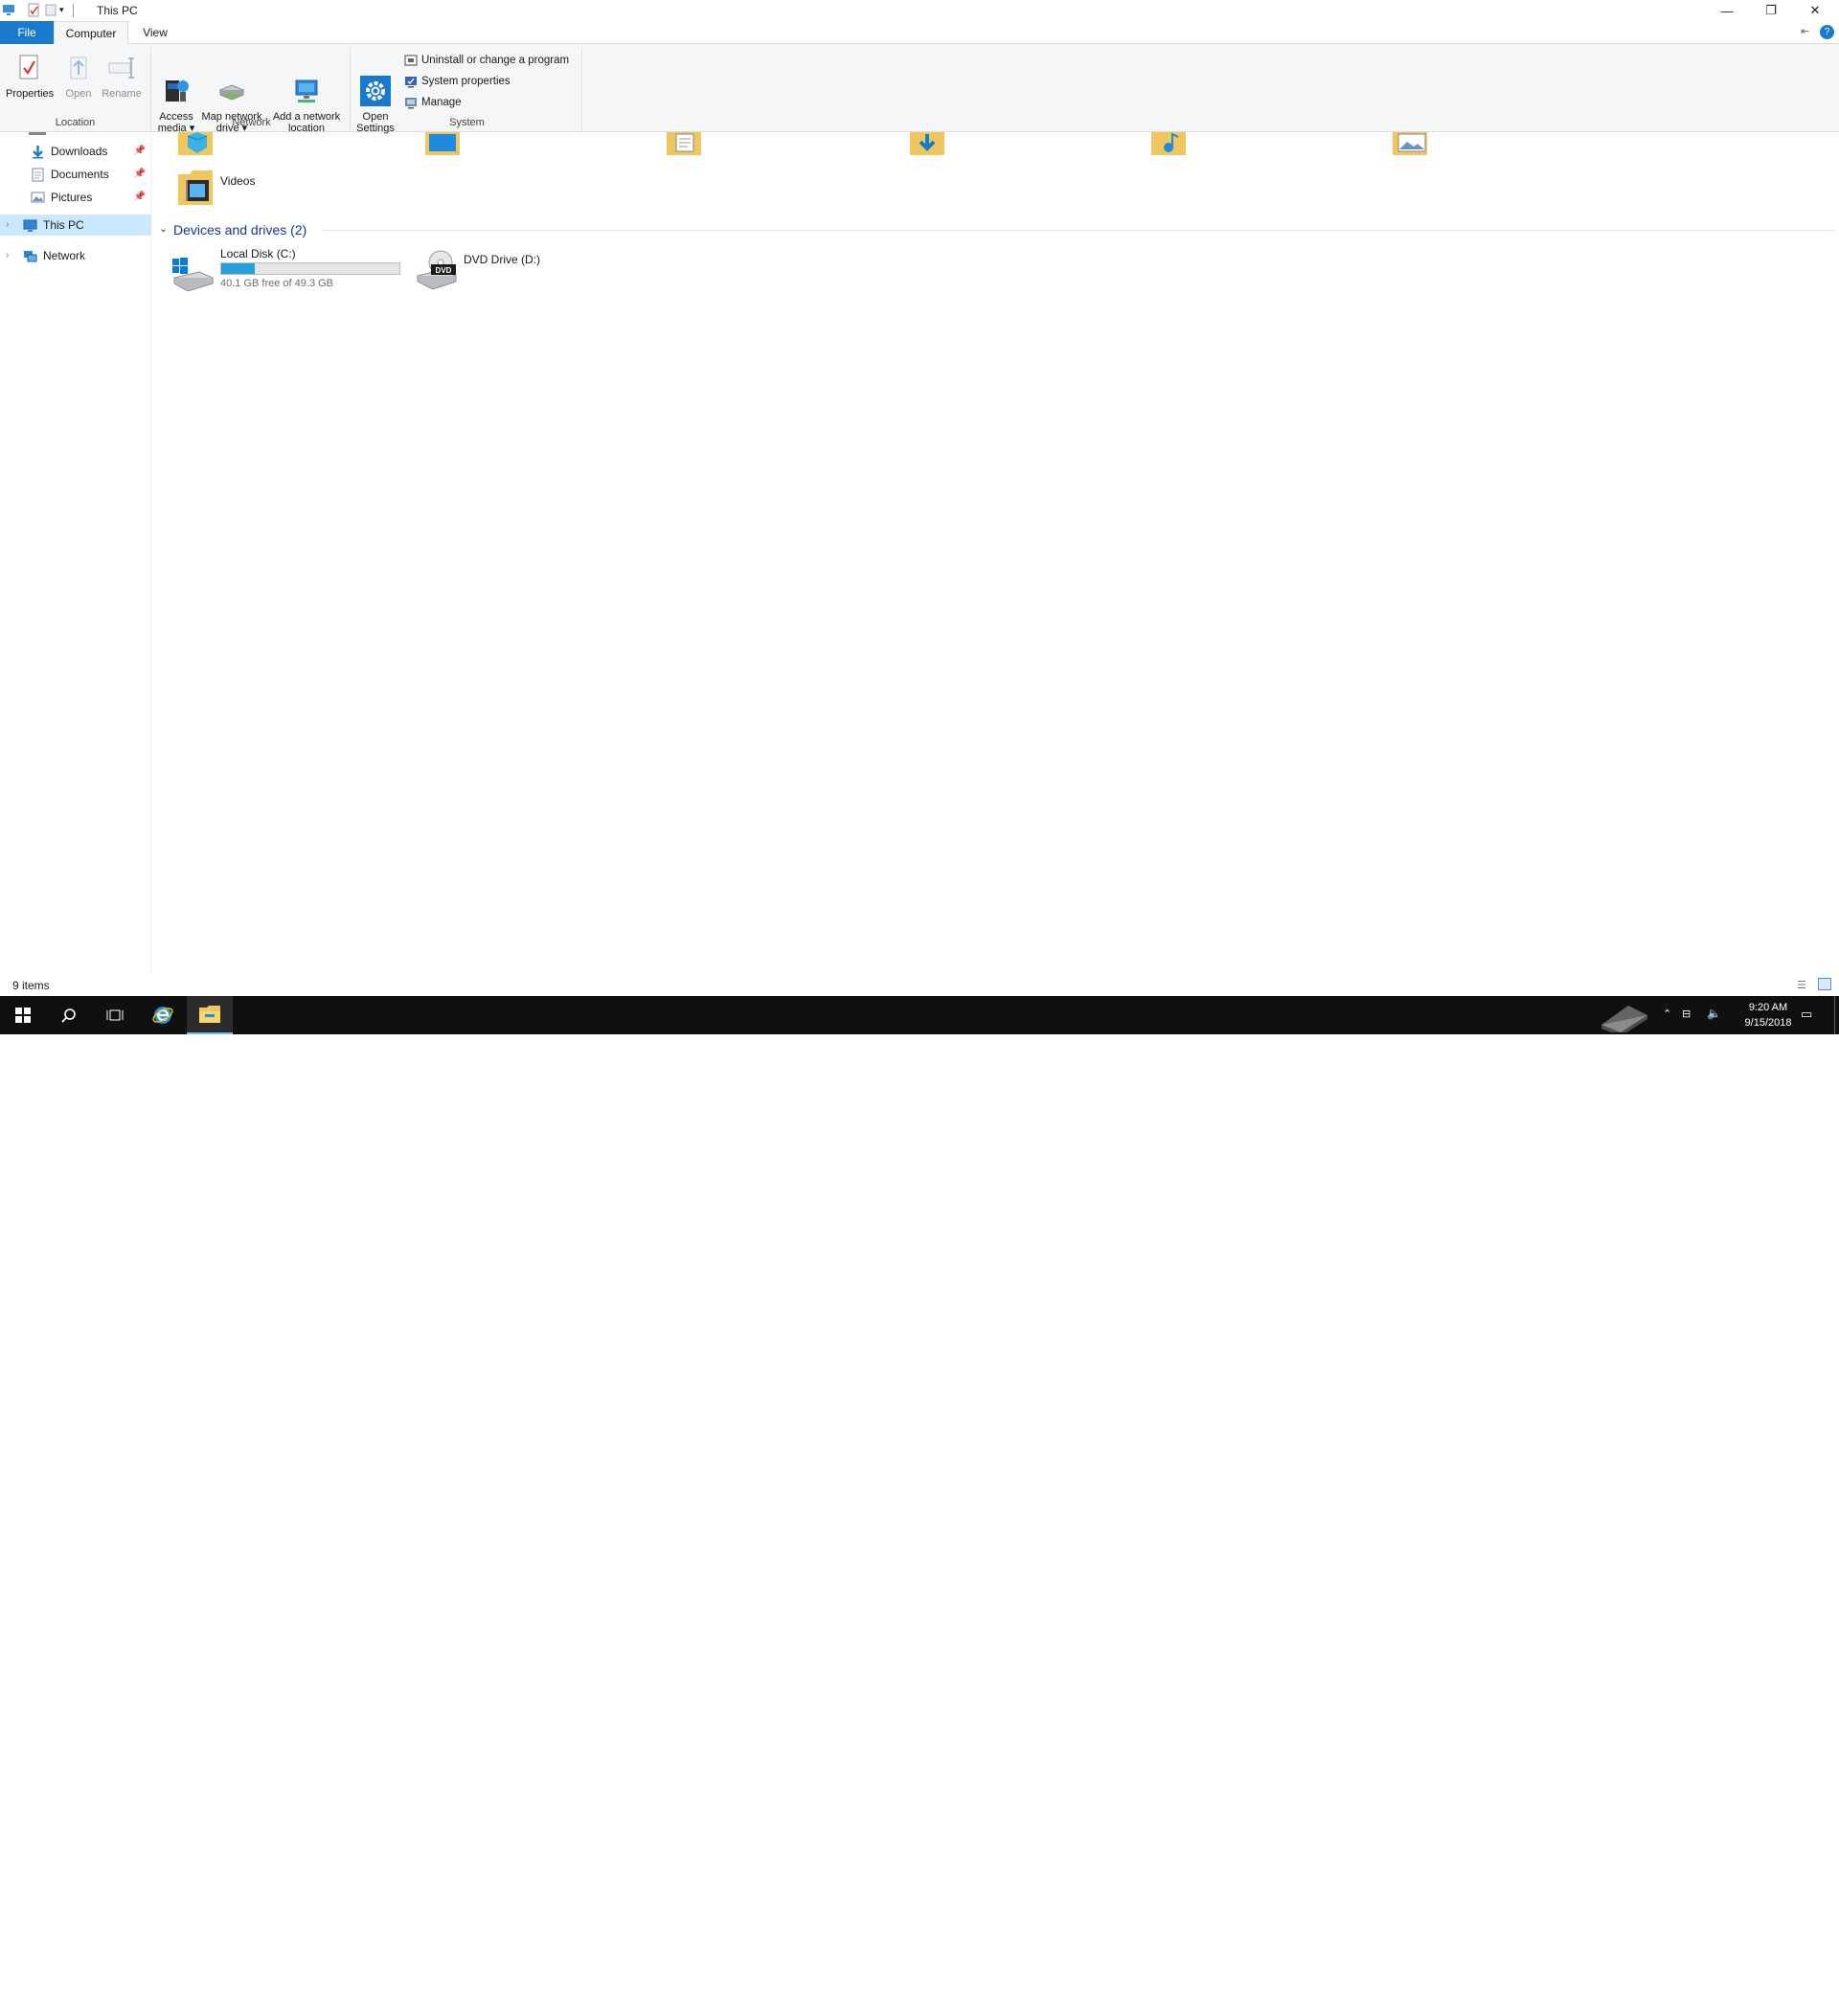 This screenshot has width=1839, height=2016. Describe the element at coordinates (117, 10) in the screenshot. I see `window-title: This PC` at that location.